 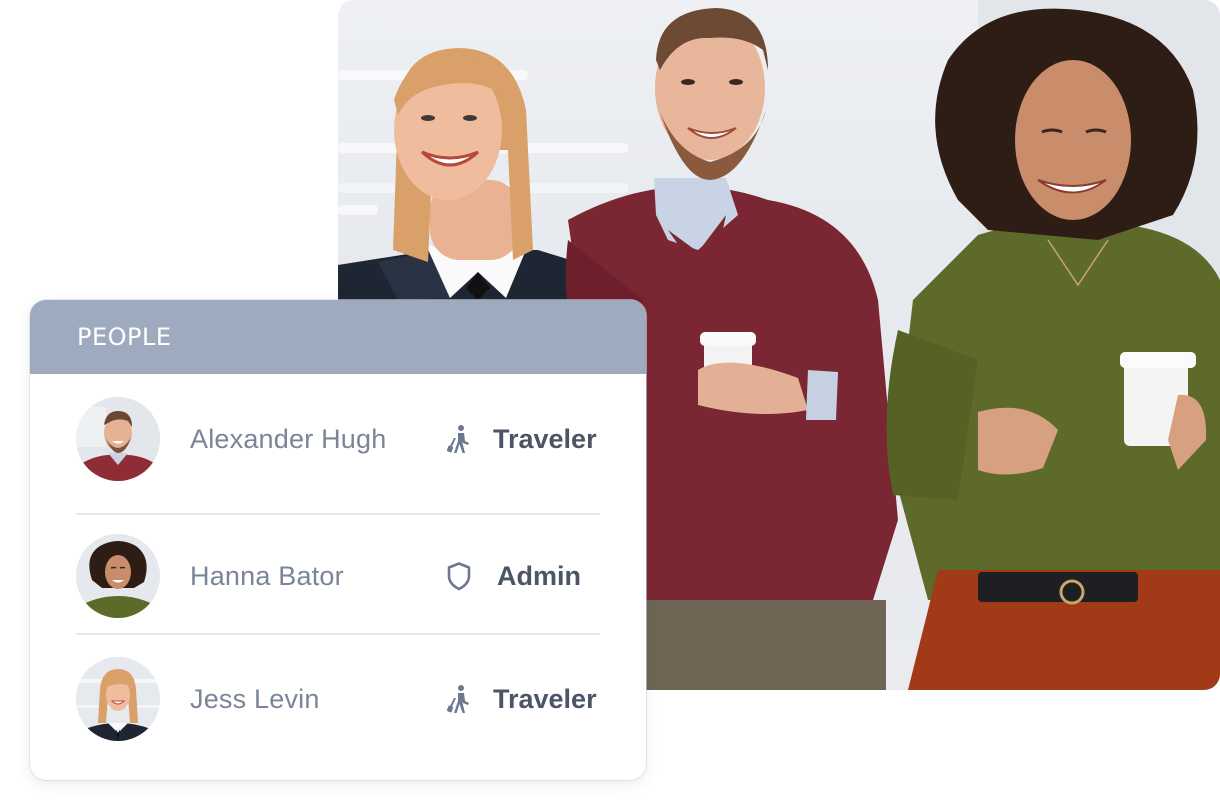 I want to click on people-card-header: PEOPLE, so click(x=338, y=337).